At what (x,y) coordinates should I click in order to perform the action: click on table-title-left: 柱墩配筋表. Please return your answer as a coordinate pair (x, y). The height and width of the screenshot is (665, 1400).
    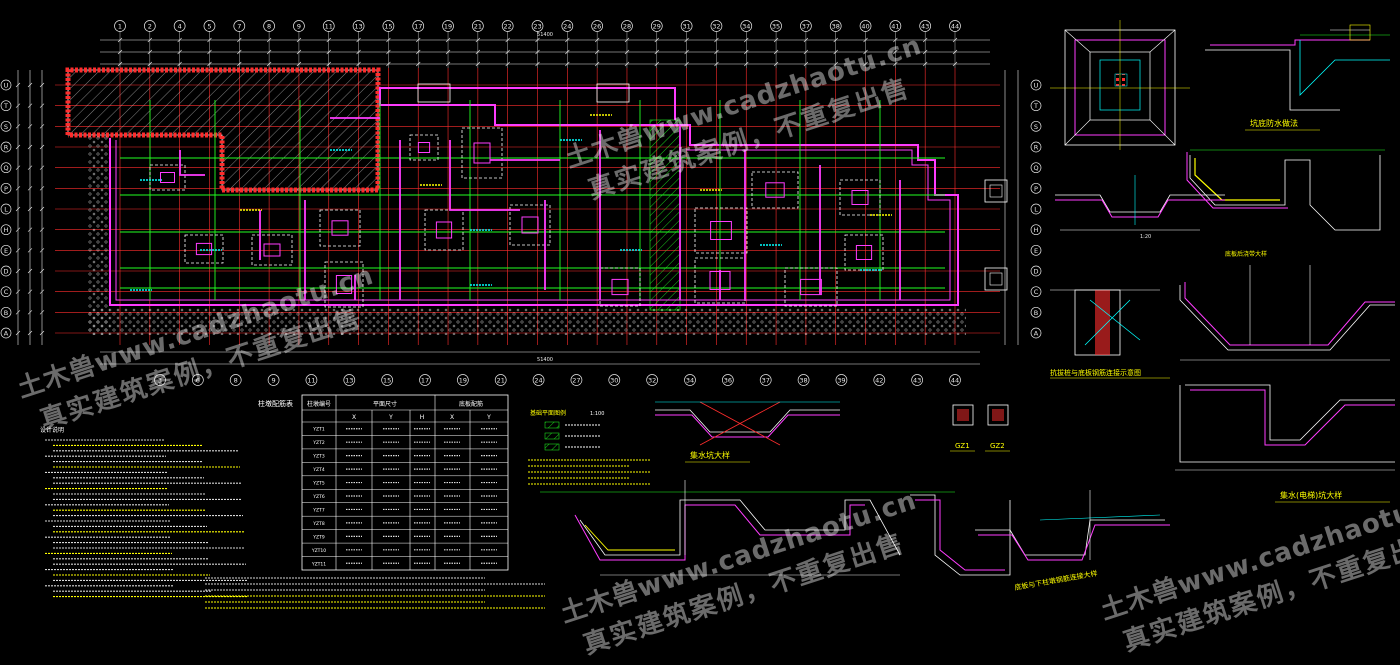
    Looking at the image, I should click on (275, 403).